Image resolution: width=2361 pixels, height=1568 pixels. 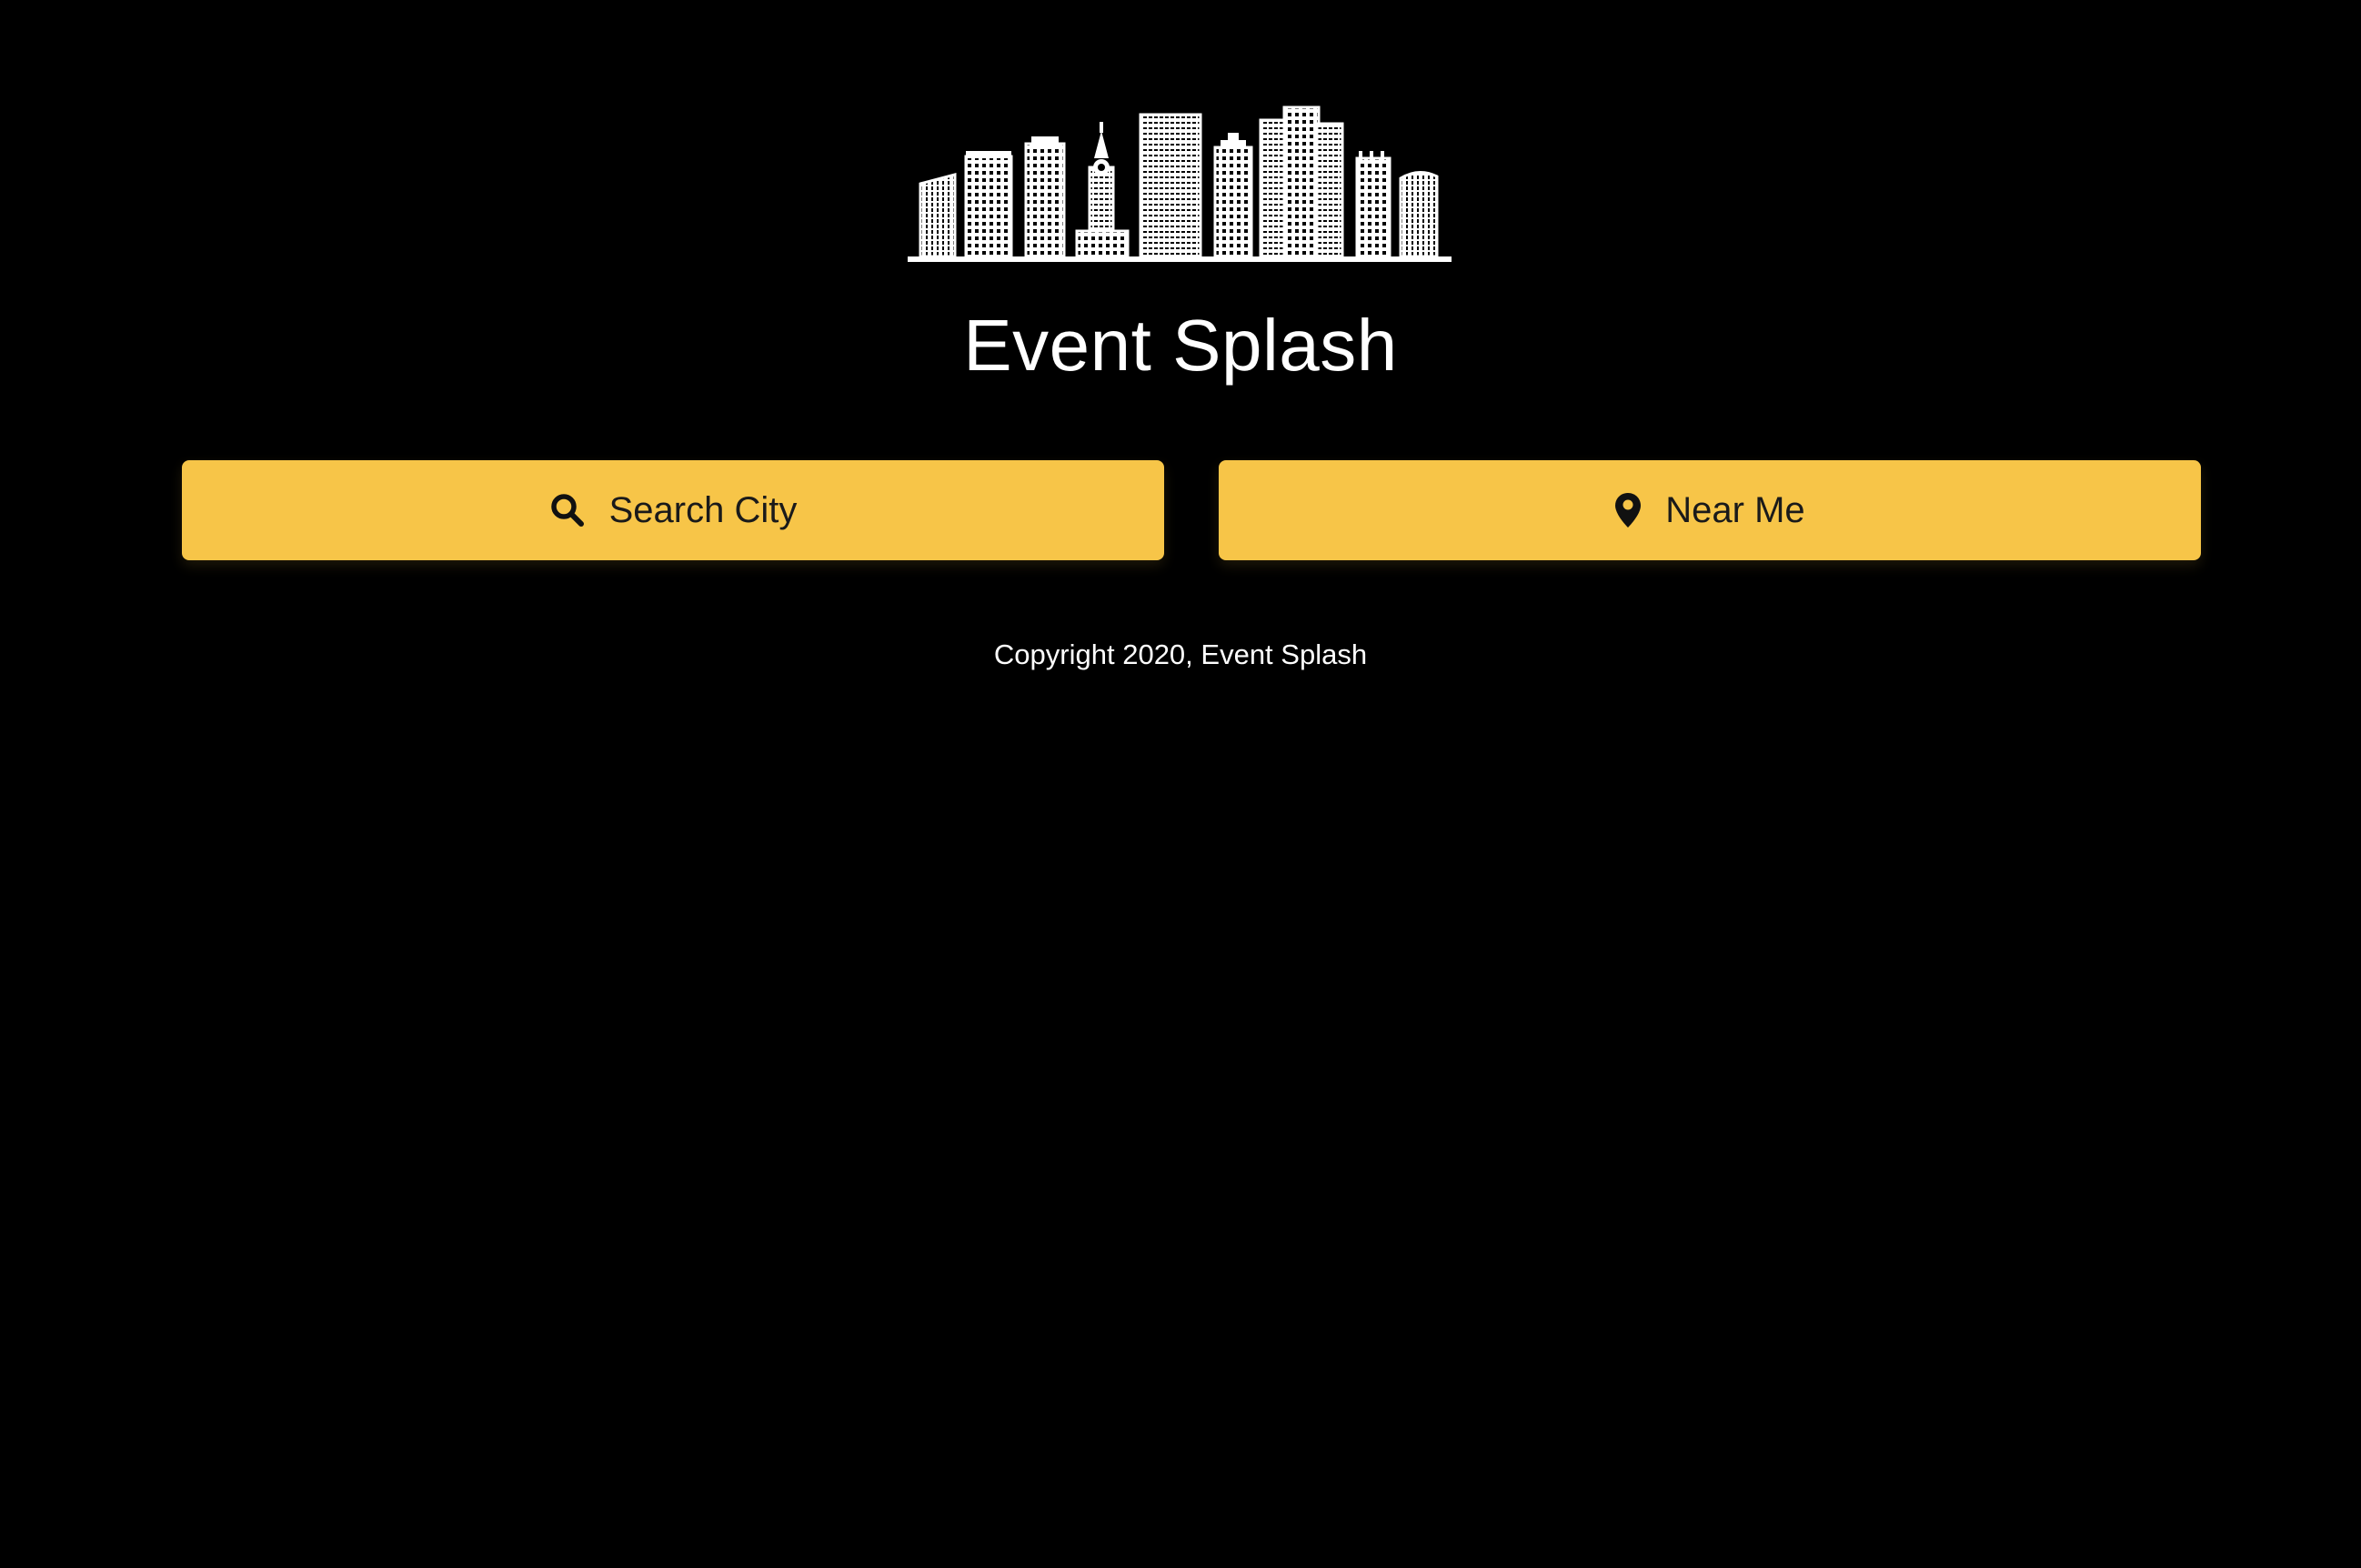 I want to click on near-me-label: Near Me, so click(x=1735, y=510).